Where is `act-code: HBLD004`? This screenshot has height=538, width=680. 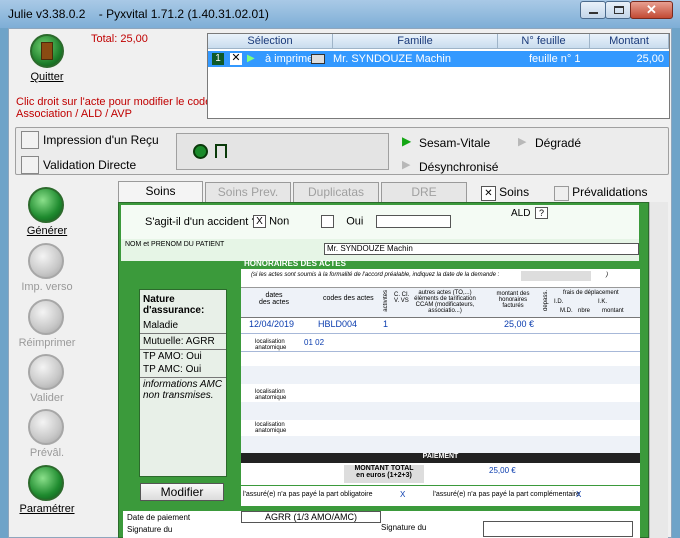 act-code: HBLD004 is located at coordinates (337, 324).